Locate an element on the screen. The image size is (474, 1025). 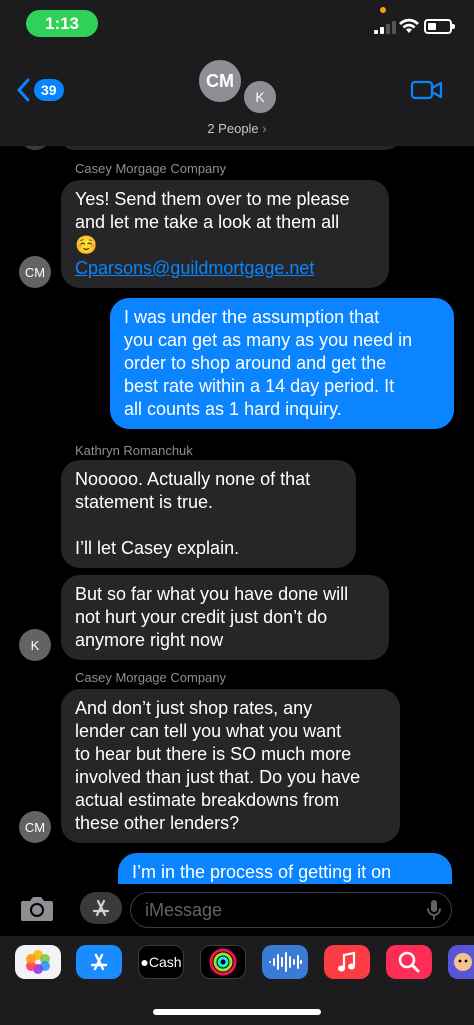
chevron-right-icon: › is located at coordinates (264, 128).